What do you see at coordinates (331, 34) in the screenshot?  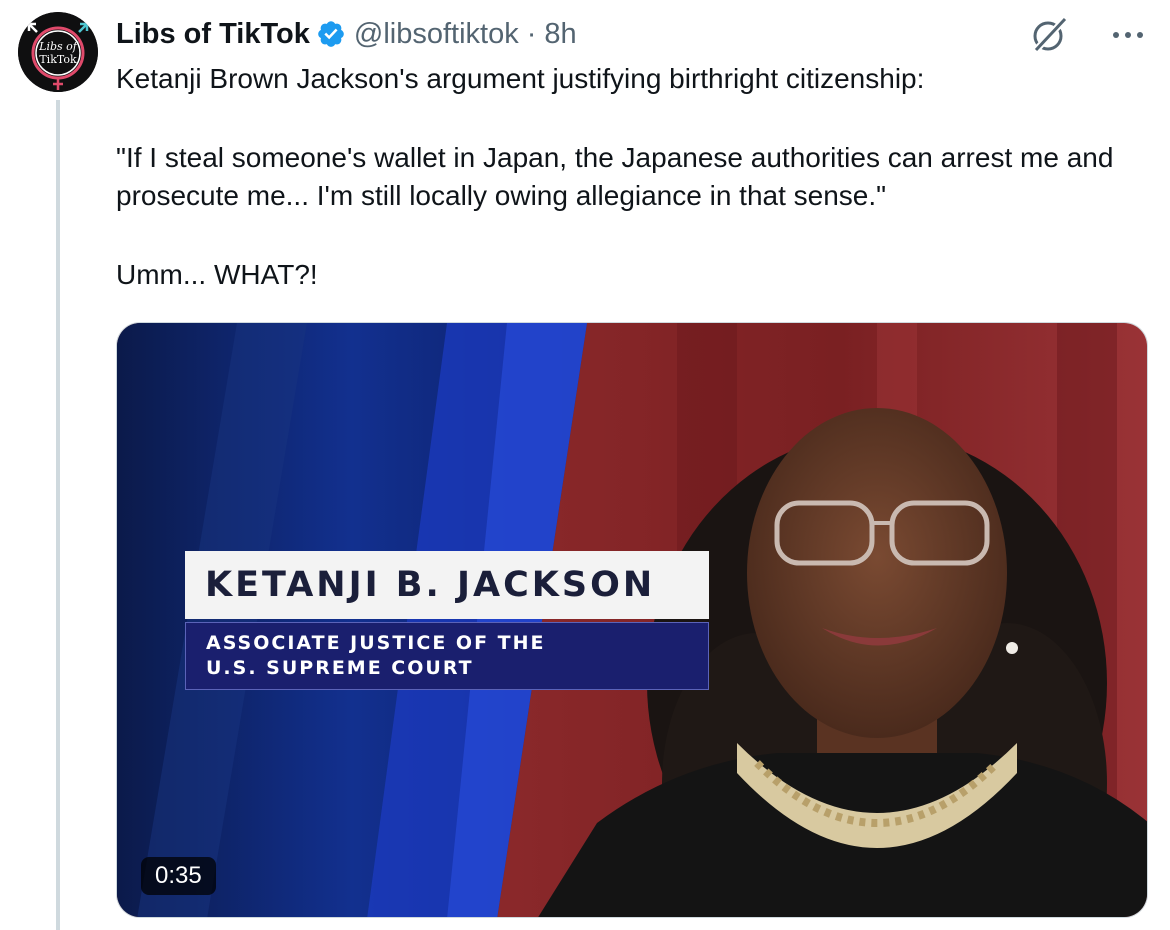 I see `verified-badge-icon` at bounding box center [331, 34].